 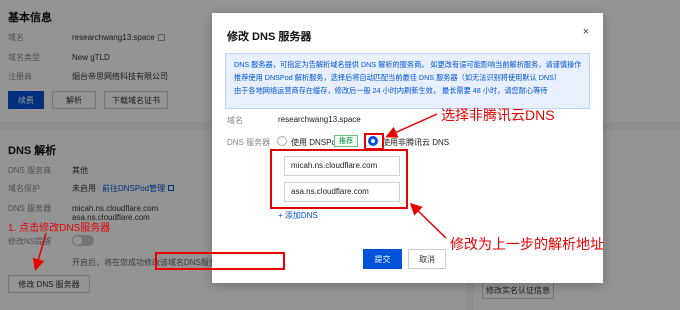 What do you see at coordinates (527, 244) in the screenshot?
I see `annotation-change-address: 修改为上一步的解析地址` at bounding box center [527, 244].